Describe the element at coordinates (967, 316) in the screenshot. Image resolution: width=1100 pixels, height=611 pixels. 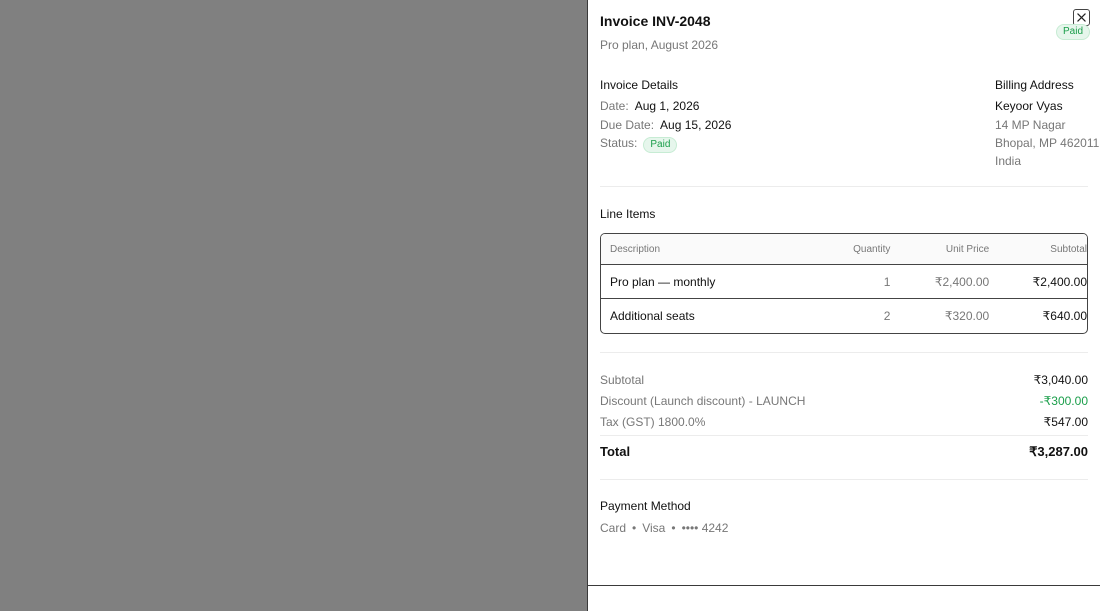
I see `row-unit-price: ₹320.00` at that location.